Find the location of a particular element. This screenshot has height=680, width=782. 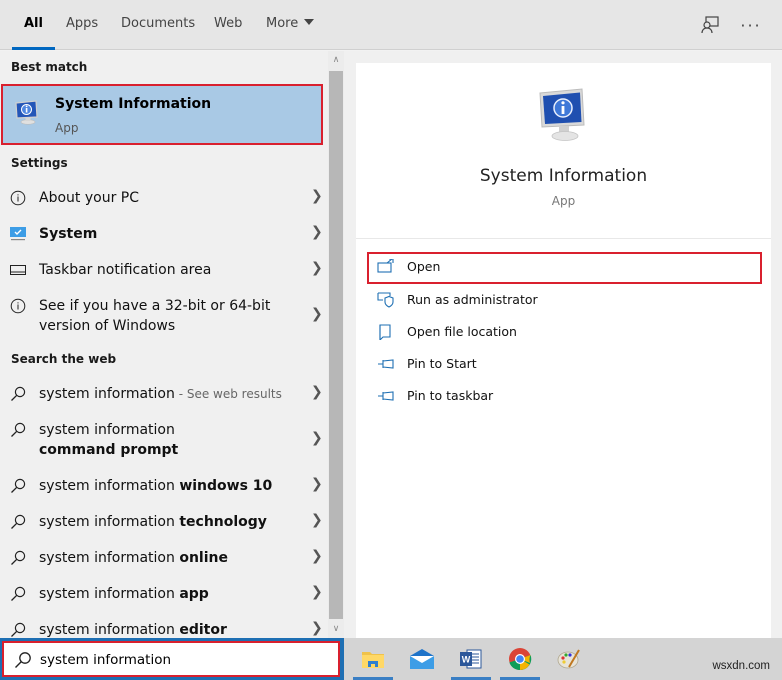

run-as-admin-icon is located at coordinates (385, 300).